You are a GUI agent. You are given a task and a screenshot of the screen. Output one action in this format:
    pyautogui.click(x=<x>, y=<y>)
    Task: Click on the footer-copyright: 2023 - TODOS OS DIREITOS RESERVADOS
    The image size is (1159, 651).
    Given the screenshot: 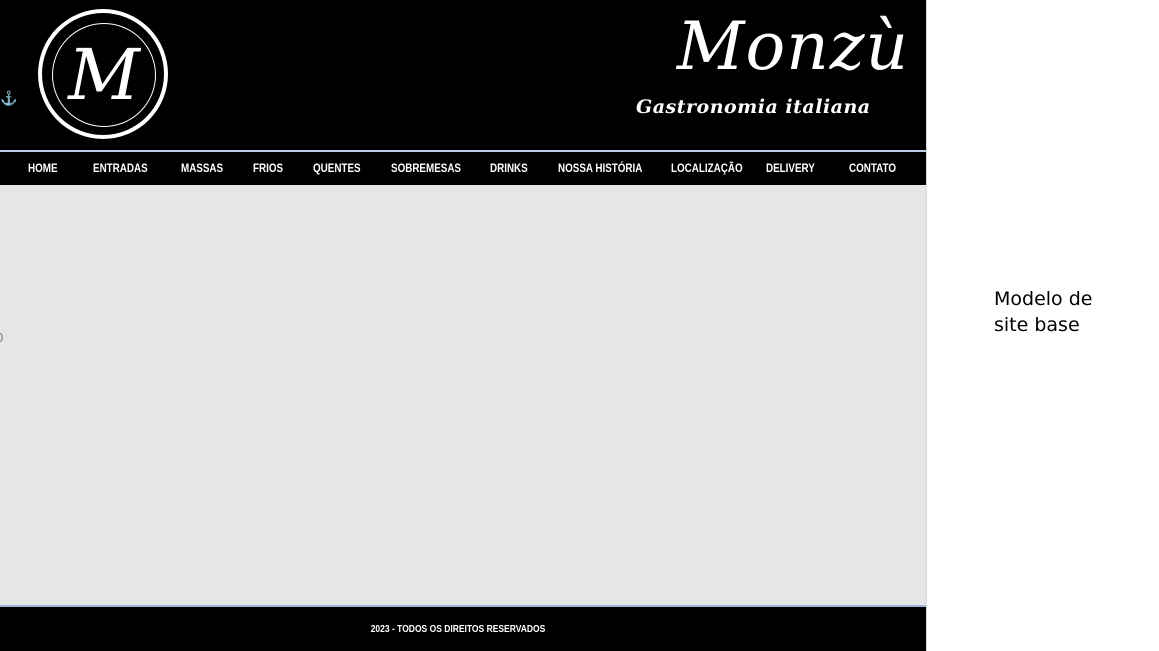 What is the action you would take?
    pyautogui.click(x=458, y=629)
    